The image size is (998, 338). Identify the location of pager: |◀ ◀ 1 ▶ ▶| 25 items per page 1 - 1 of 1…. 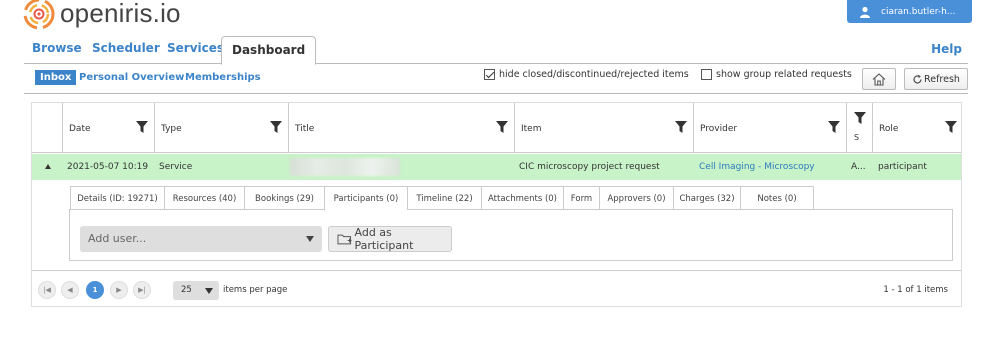
(496, 288).